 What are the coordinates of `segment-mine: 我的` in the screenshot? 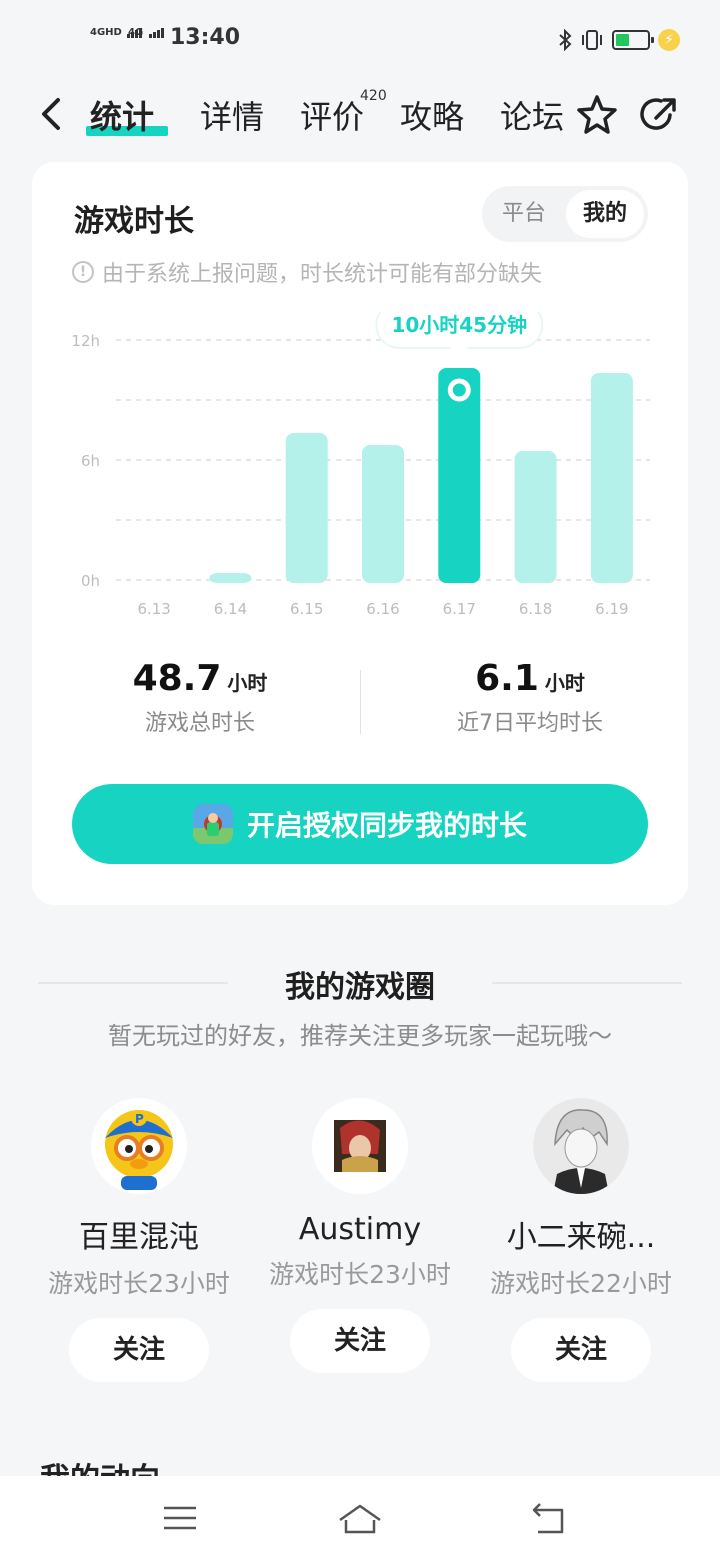 It's located at (605, 214).